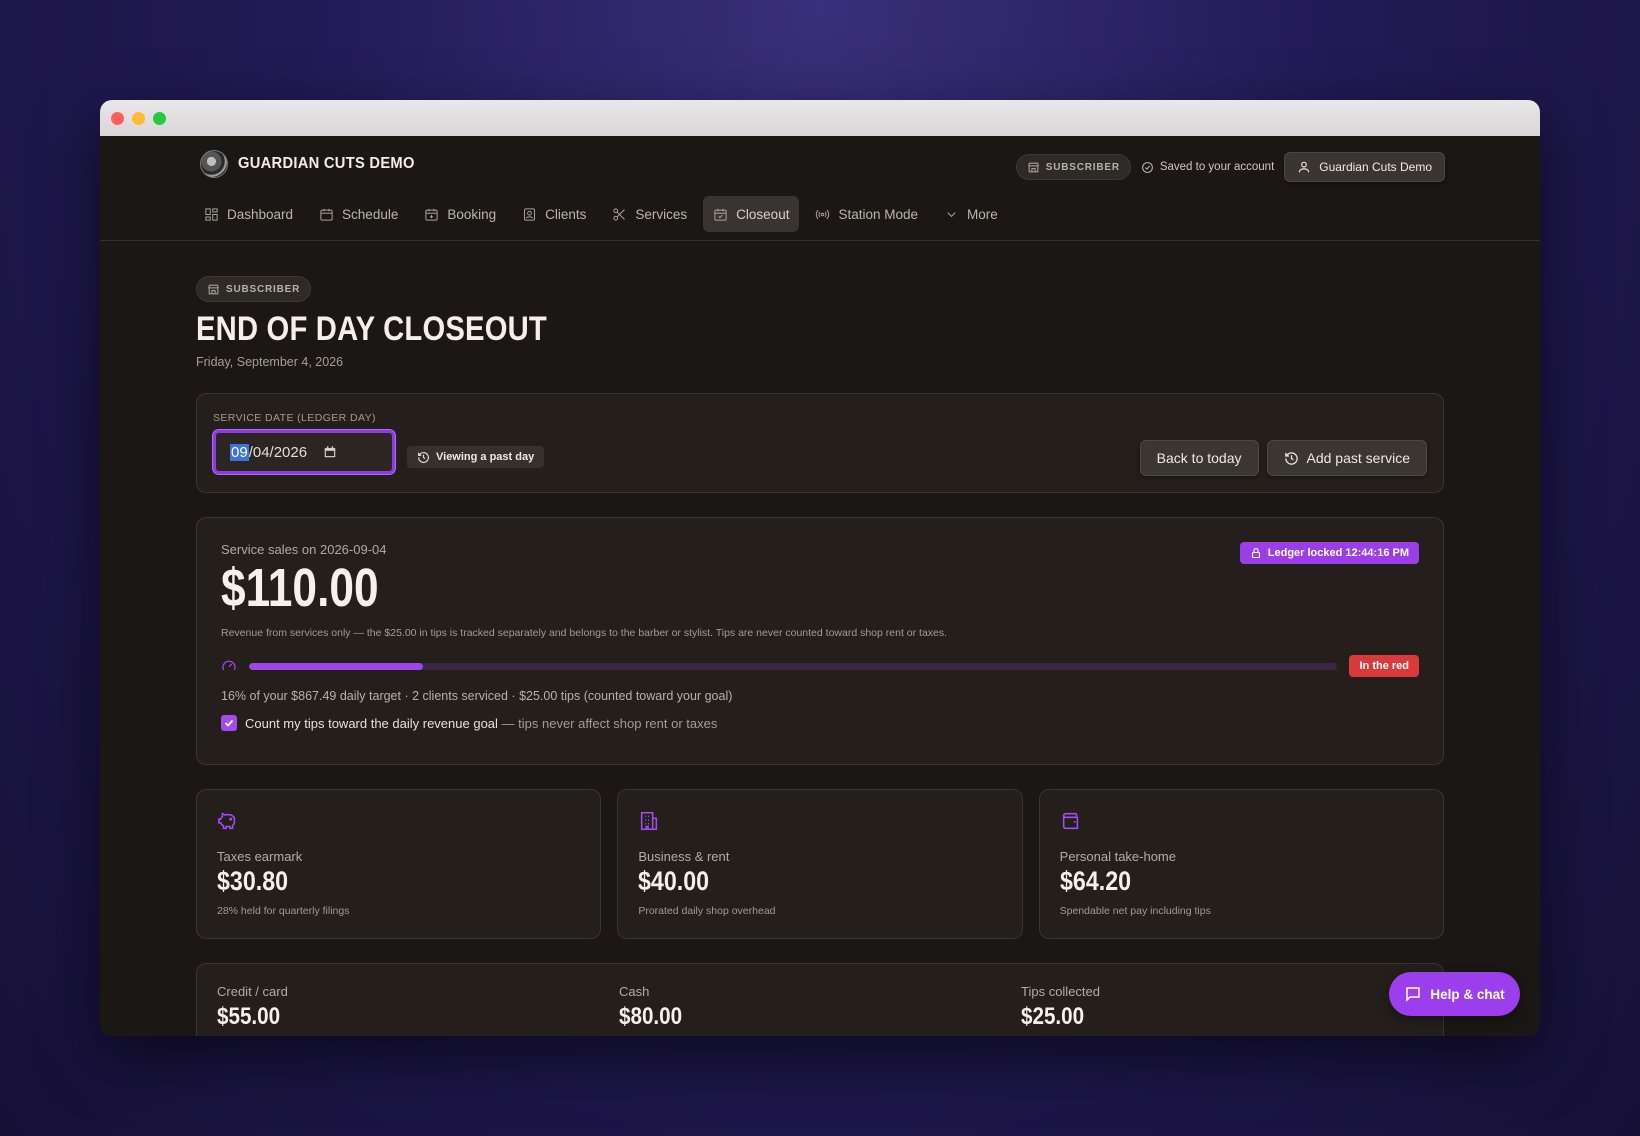 This screenshot has width=1640, height=1136. Describe the element at coordinates (982, 214) in the screenshot. I see `nav-label: More` at that location.